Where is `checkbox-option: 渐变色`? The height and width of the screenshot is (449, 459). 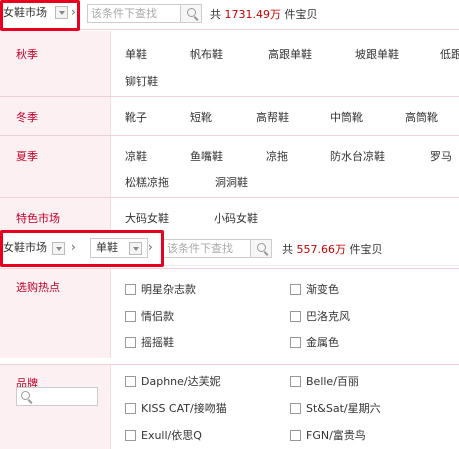 checkbox-option: 渐变色 is located at coordinates (314, 289).